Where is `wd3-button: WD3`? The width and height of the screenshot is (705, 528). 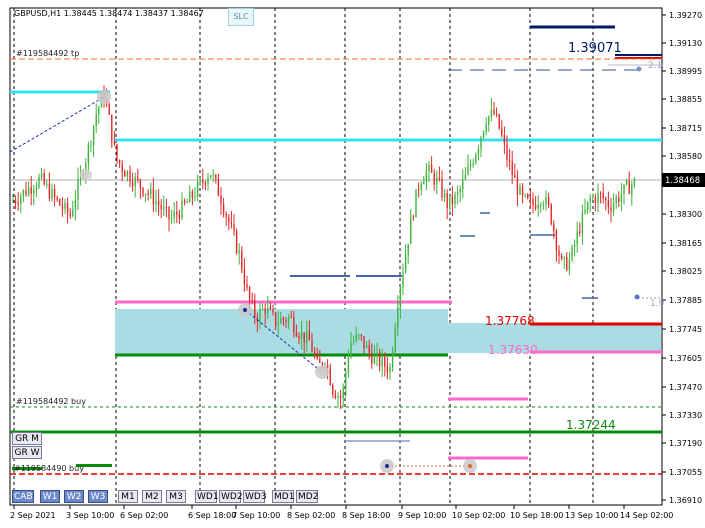
wd3-button: WD3 is located at coordinates (255, 496).